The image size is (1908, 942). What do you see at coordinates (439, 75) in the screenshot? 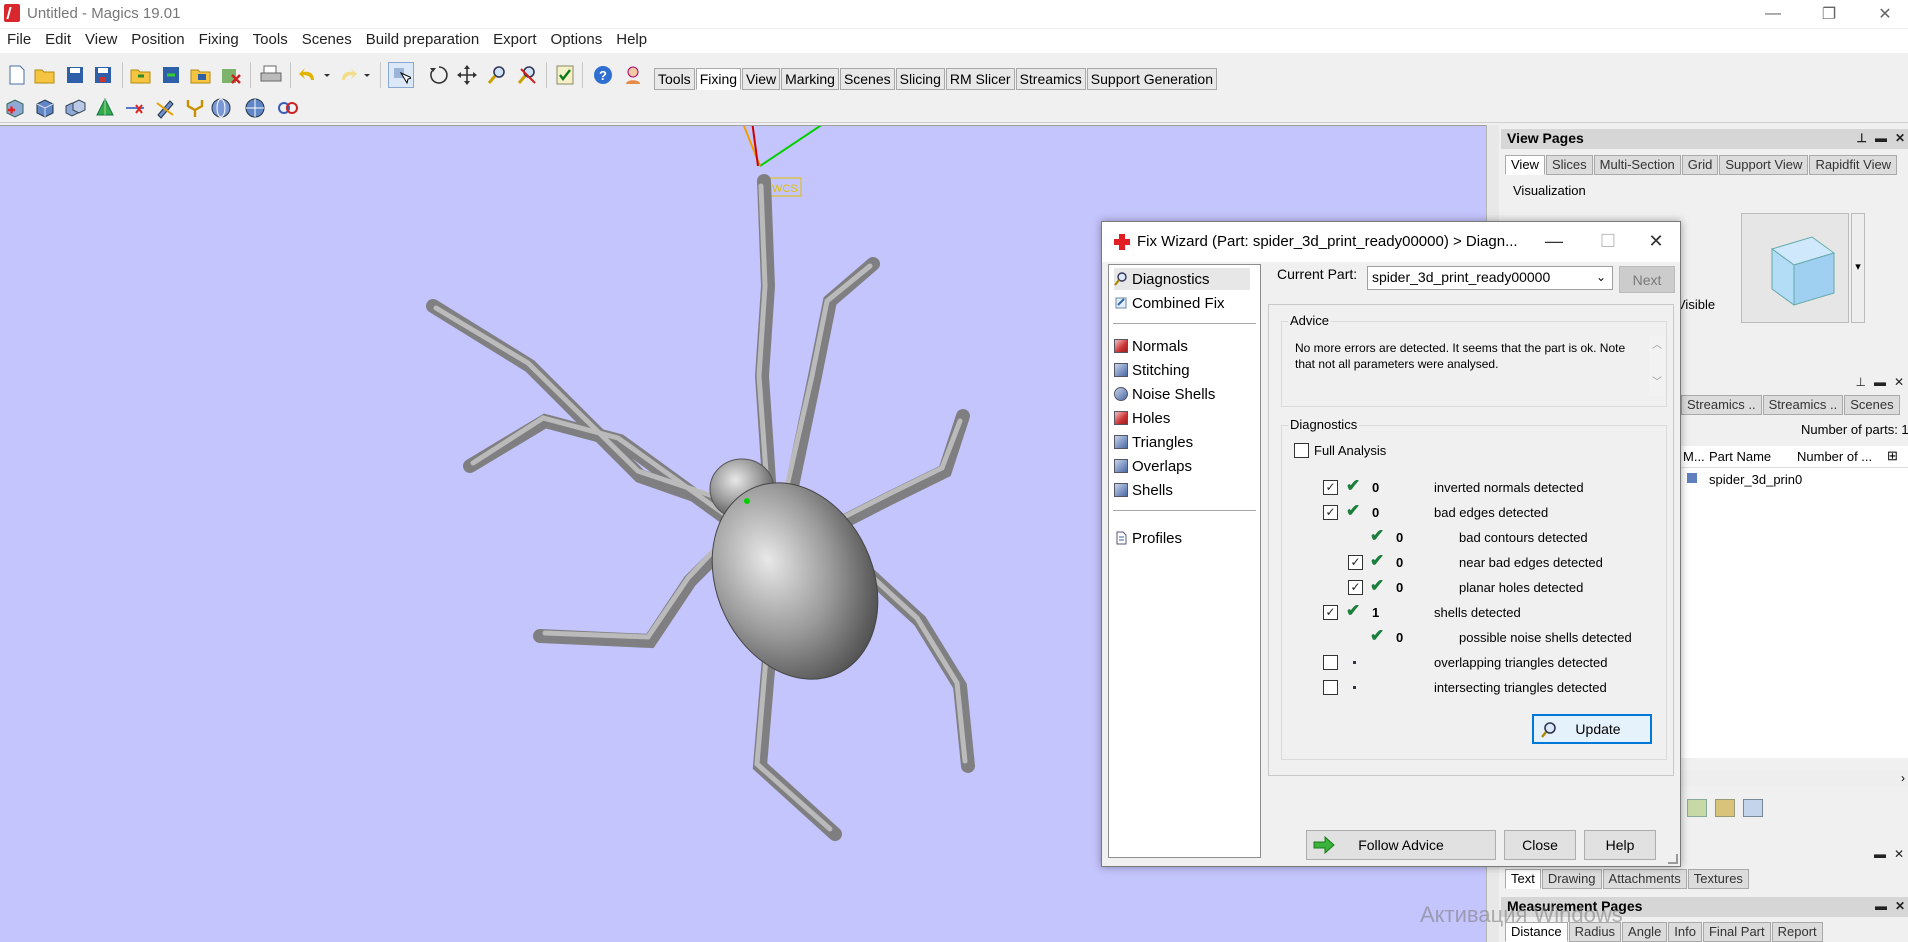
I see `rotate-view-icon` at bounding box center [439, 75].